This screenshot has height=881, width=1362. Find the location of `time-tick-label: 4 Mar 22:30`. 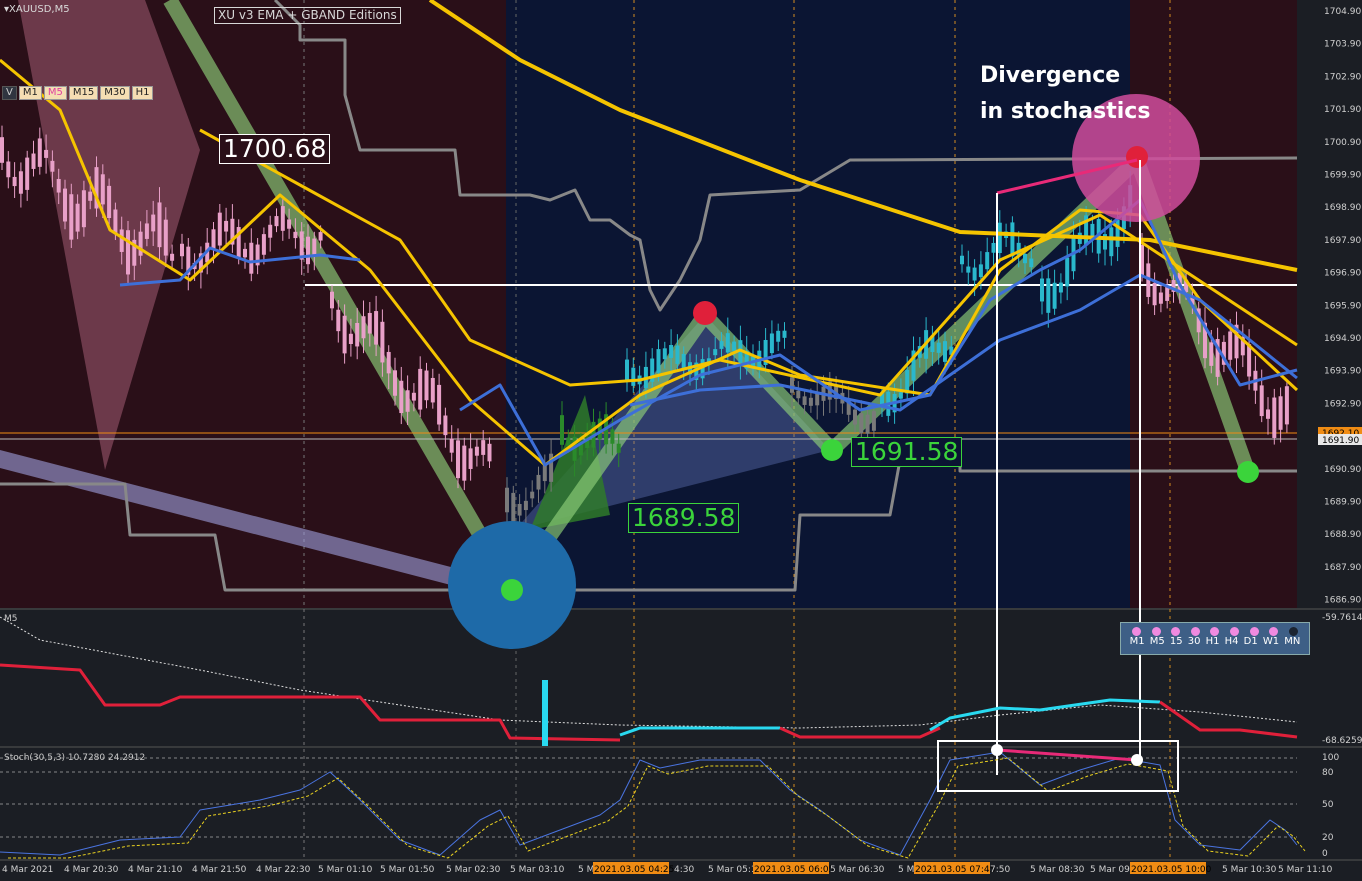

time-tick-label: 4 Mar 22:30 is located at coordinates (283, 870).